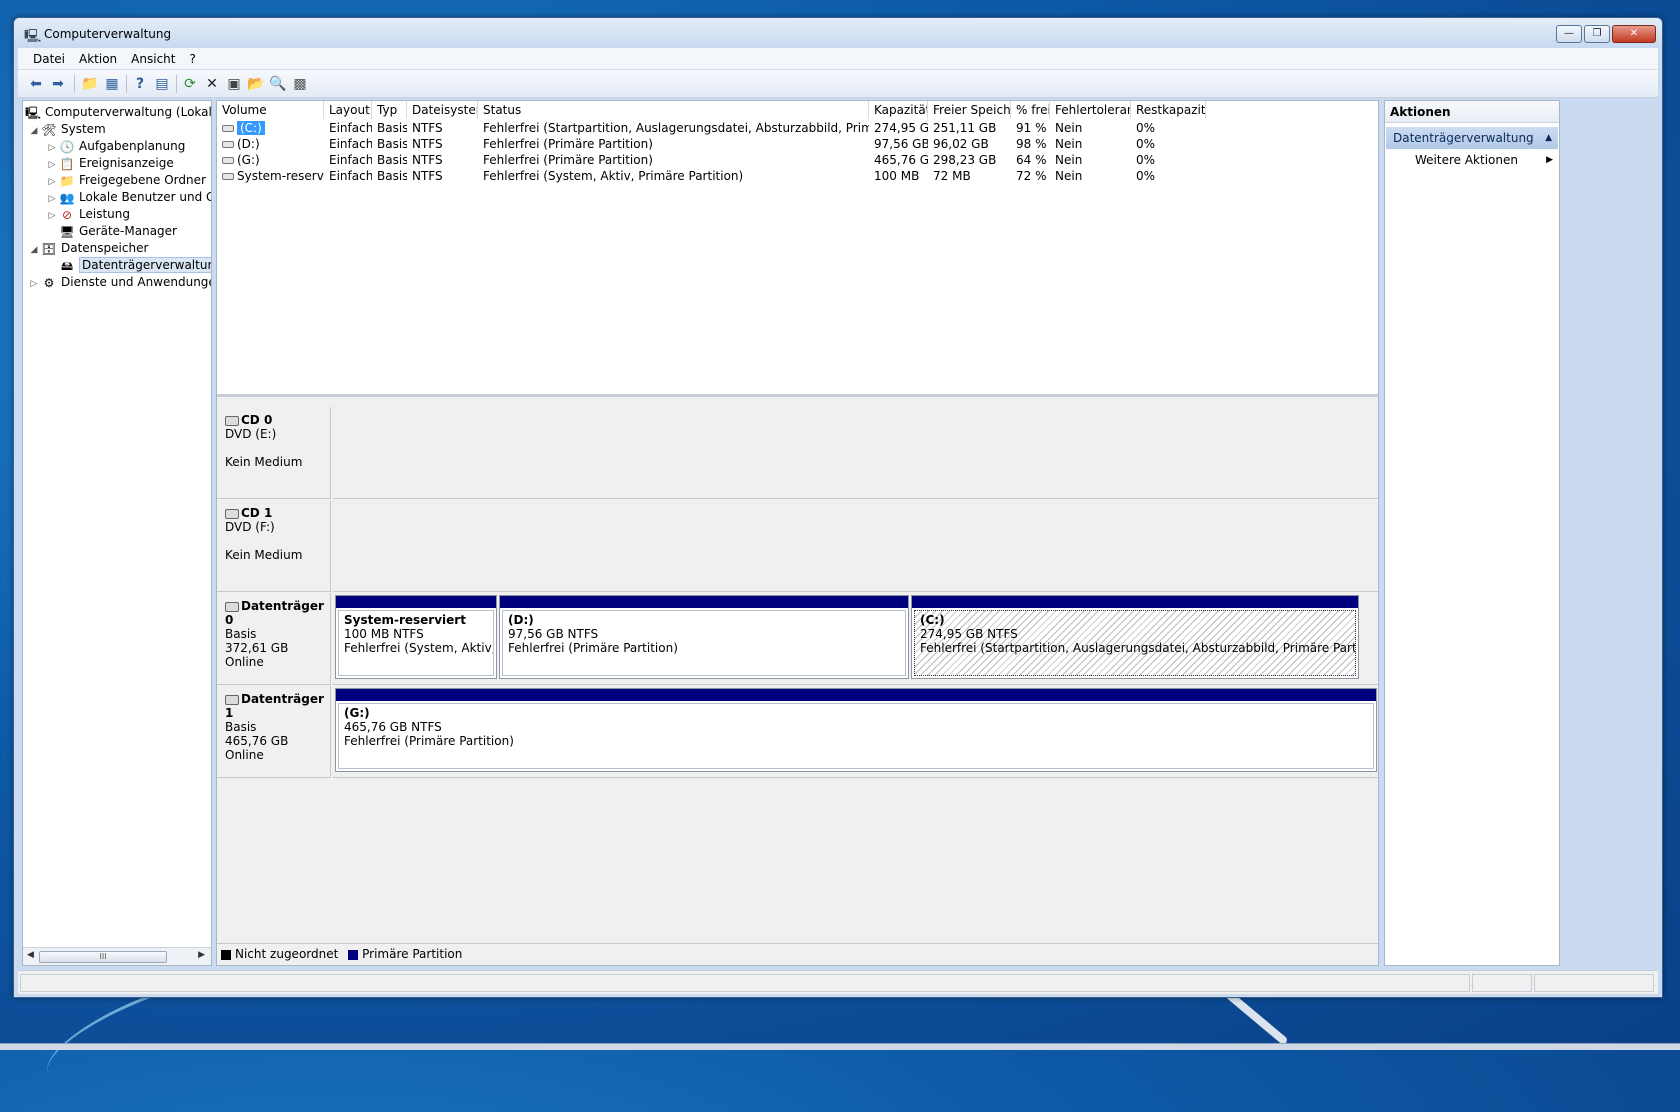 This screenshot has height=1112, width=1680. Describe the element at coordinates (190, 84) in the screenshot. I see `refresh-icon: ⟳` at that location.